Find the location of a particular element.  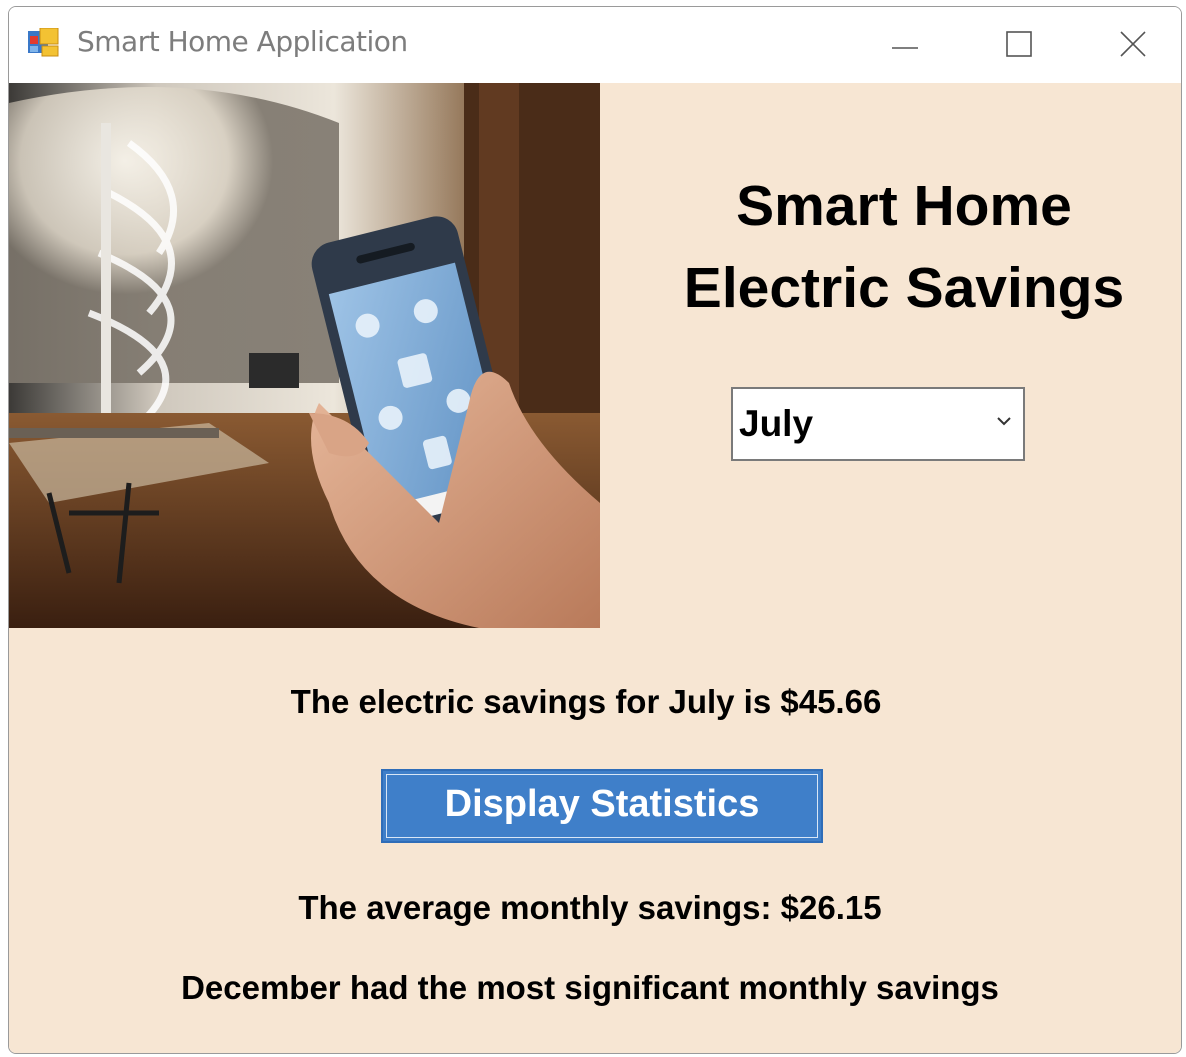

minimize-button is located at coordinates (905, 44).